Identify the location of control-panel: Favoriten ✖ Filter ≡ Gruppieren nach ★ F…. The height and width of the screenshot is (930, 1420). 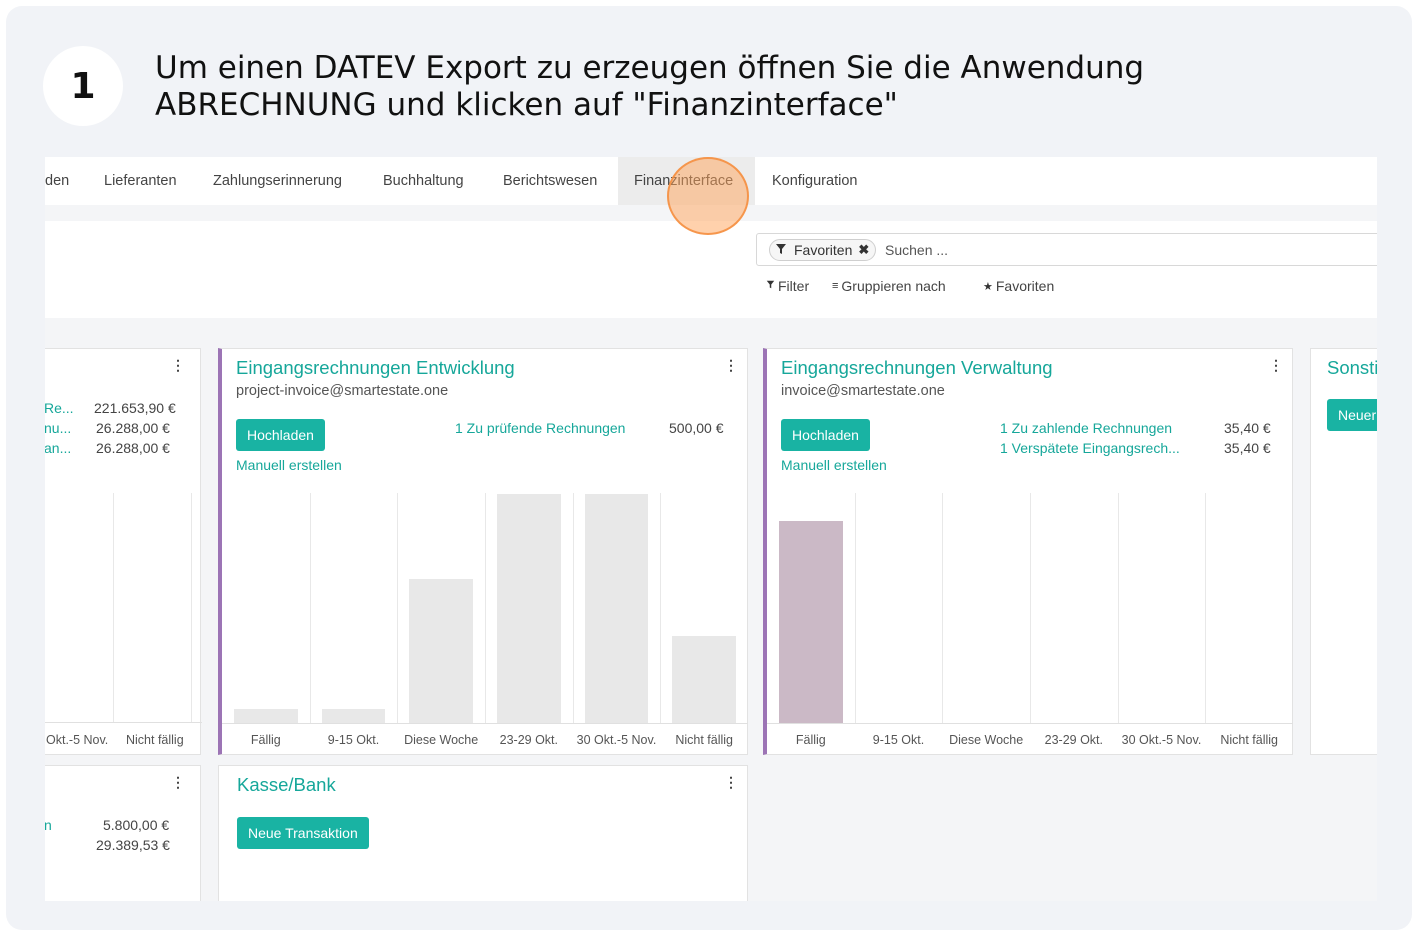
(711, 269).